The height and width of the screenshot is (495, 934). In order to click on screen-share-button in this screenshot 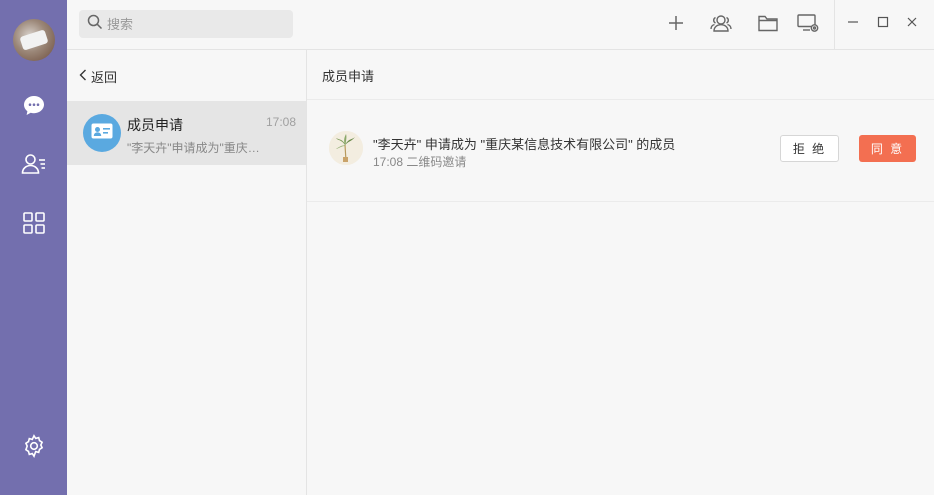, I will do `click(808, 25)`.